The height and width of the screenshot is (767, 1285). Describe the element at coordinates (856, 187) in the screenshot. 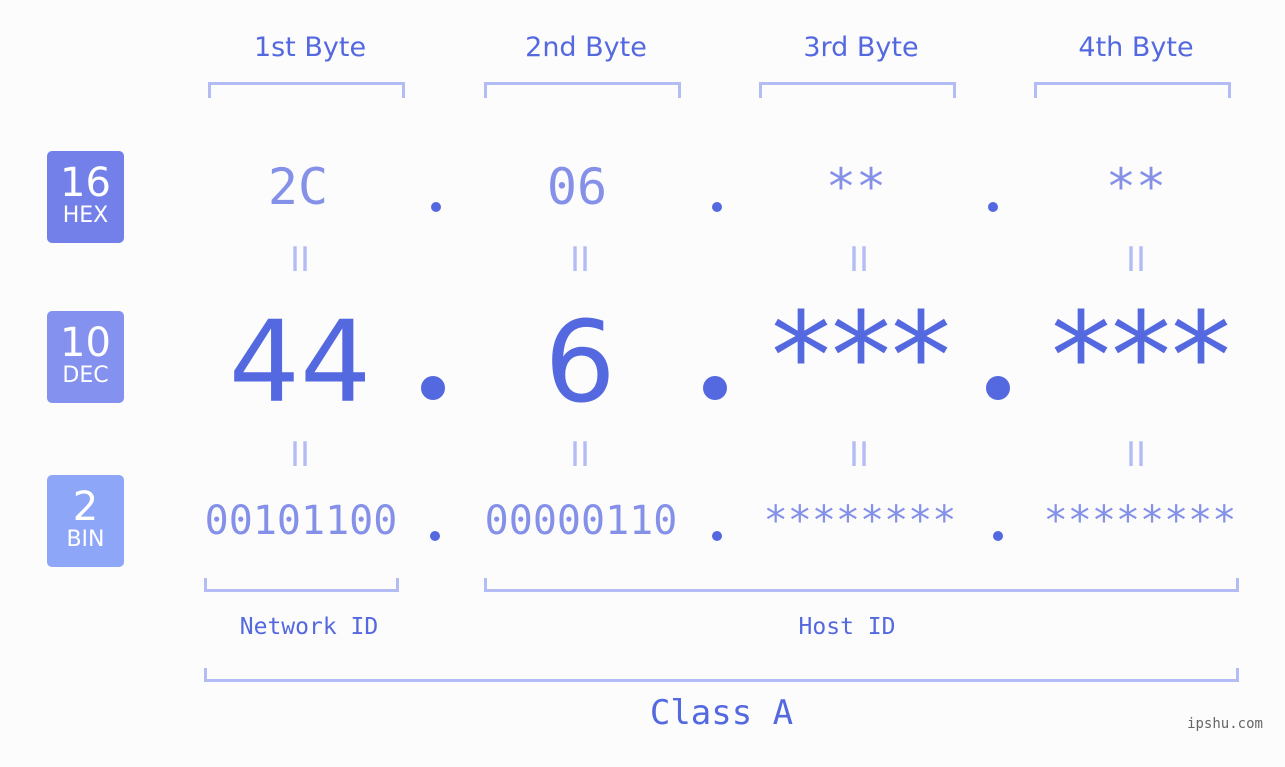

I see `hex-byte-3: **` at that location.